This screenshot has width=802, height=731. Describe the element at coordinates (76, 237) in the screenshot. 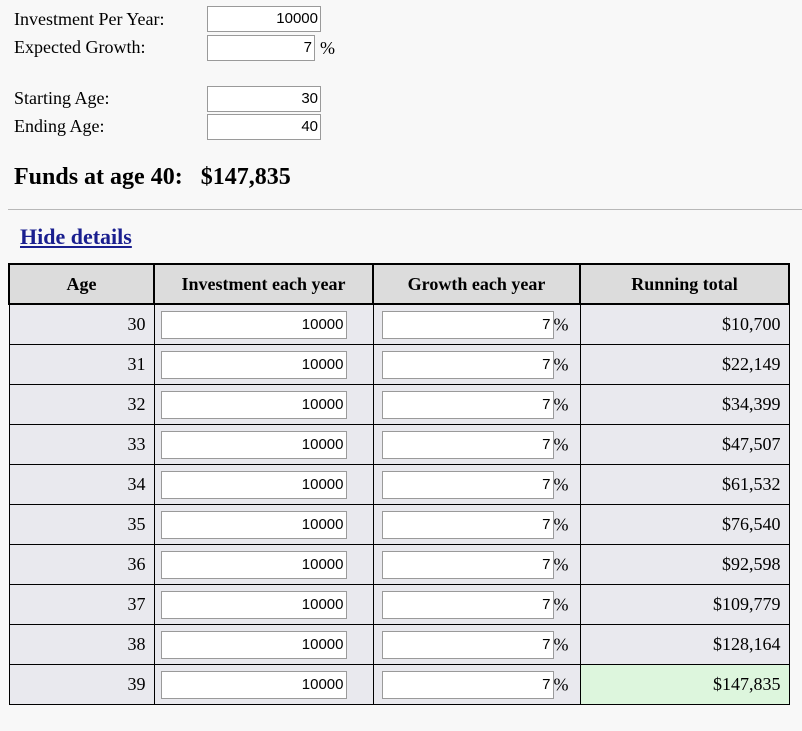

I see `hide-details-link: Hide details` at that location.